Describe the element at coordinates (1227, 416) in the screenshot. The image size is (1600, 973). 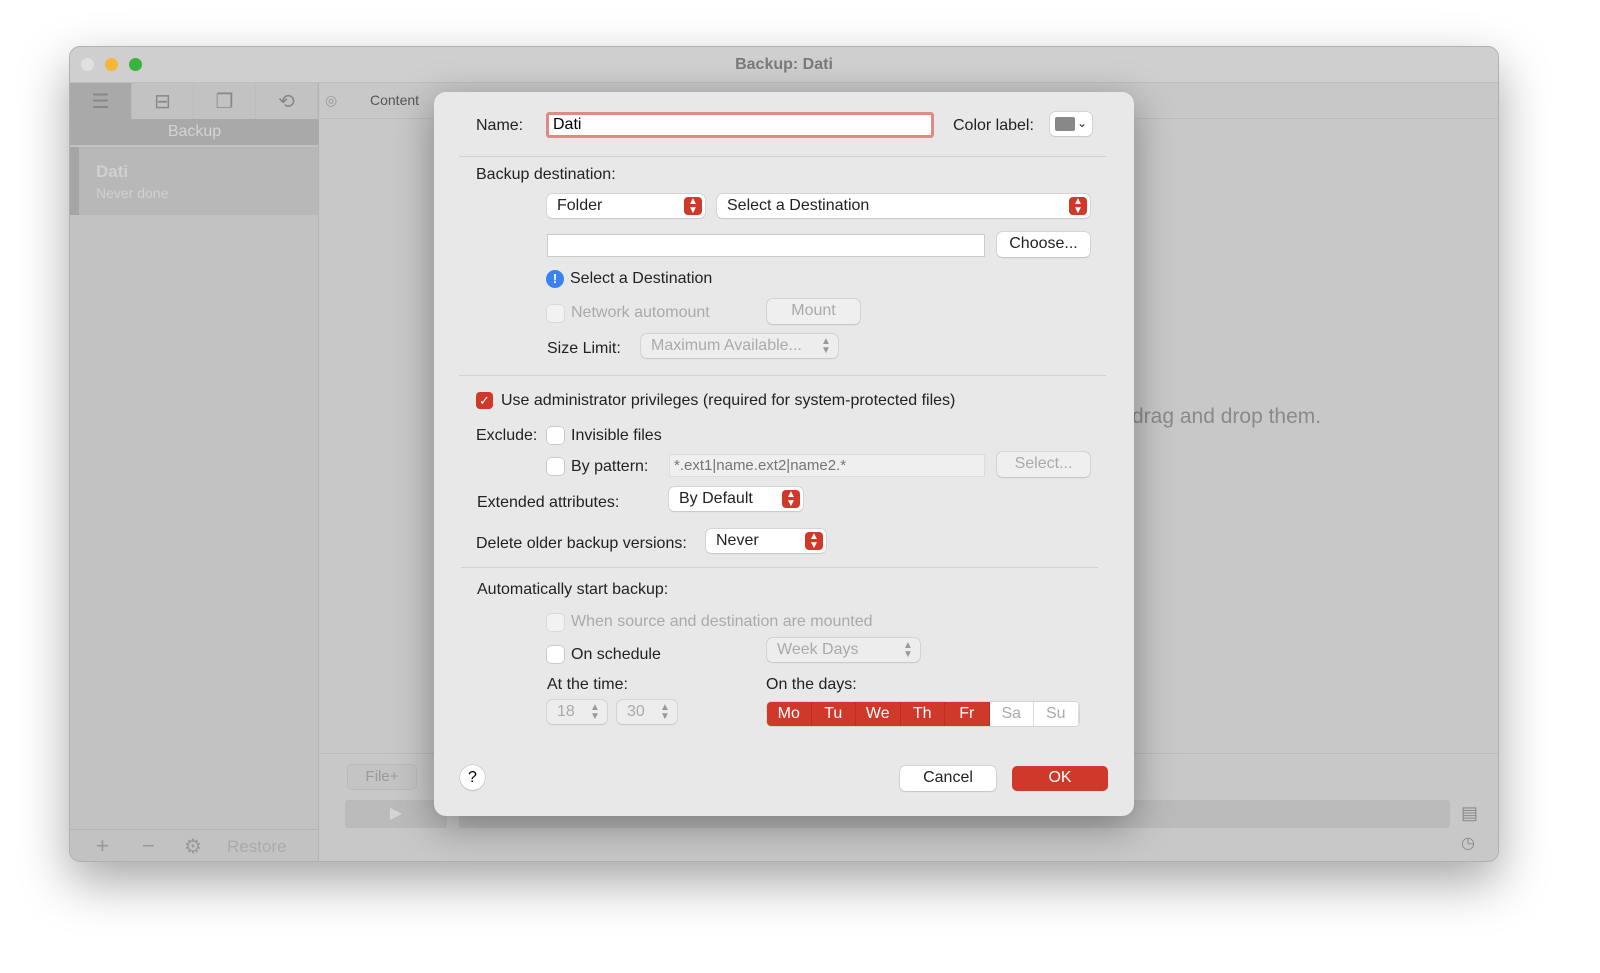
I see `drop-hint: drag and drop them.` at that location.